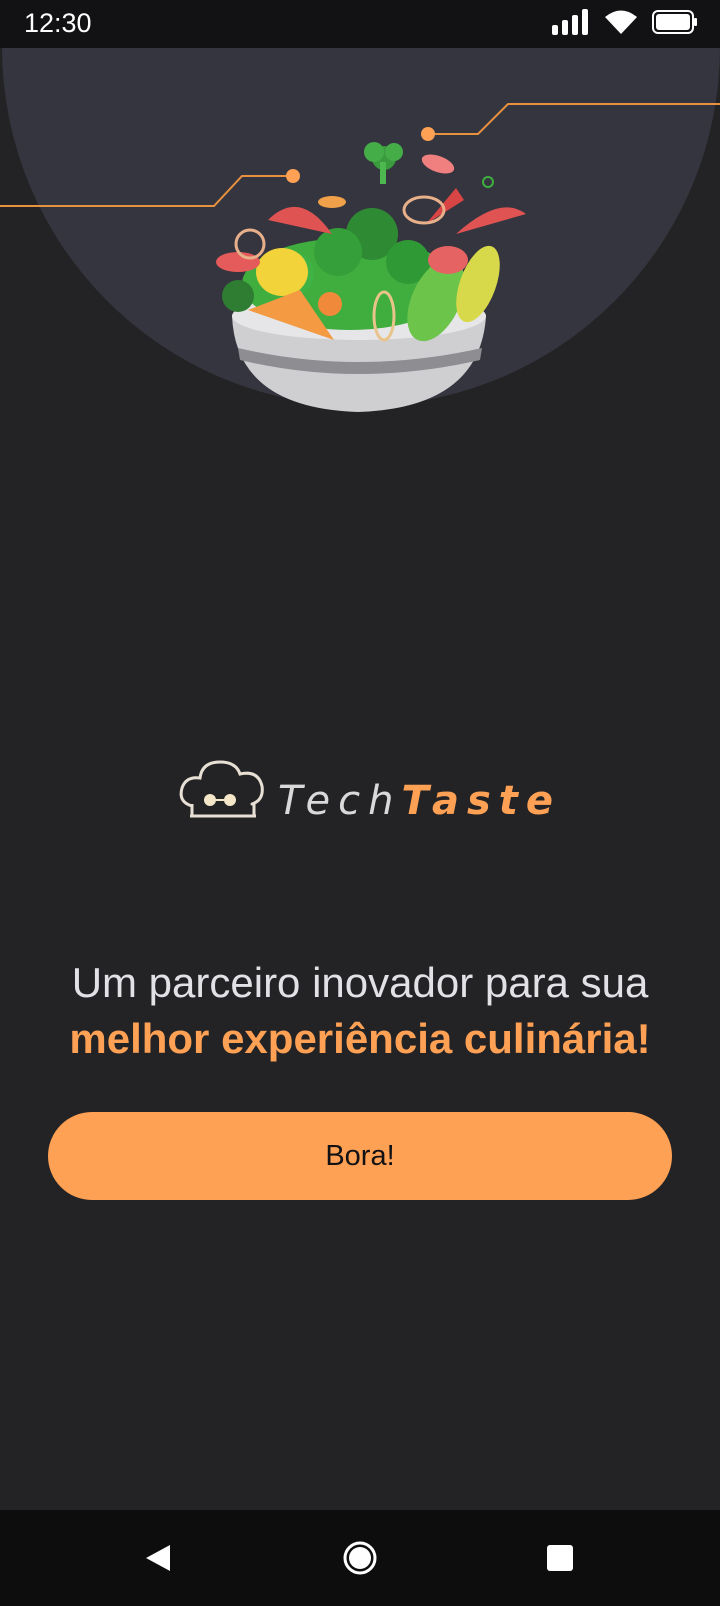 This screenshot has width=720, height=1606. Describe the element at coordinates (571, 24) in the screenshot. I see `signal-icon` at that location.